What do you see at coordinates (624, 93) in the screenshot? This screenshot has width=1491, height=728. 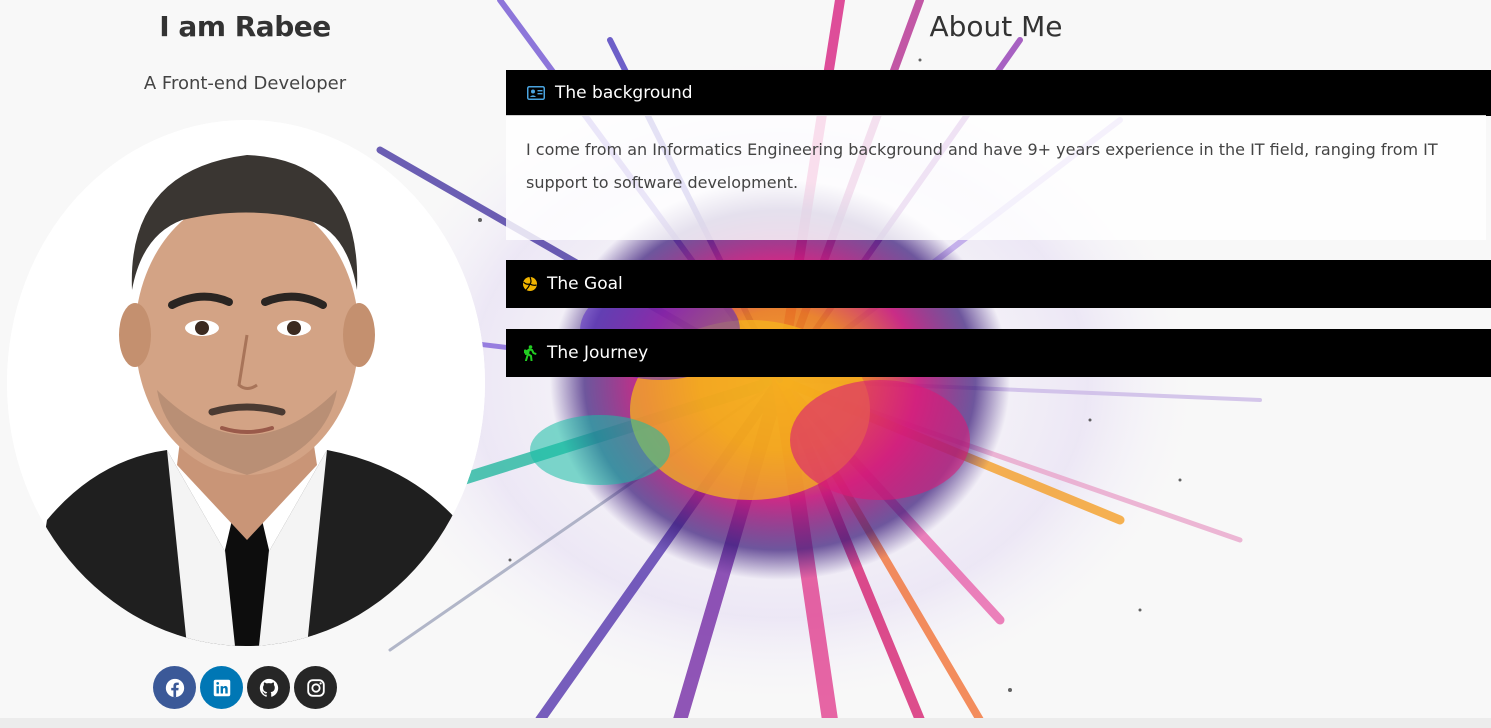 I see `accordion-title: The background` at bounding box center [624, 93].